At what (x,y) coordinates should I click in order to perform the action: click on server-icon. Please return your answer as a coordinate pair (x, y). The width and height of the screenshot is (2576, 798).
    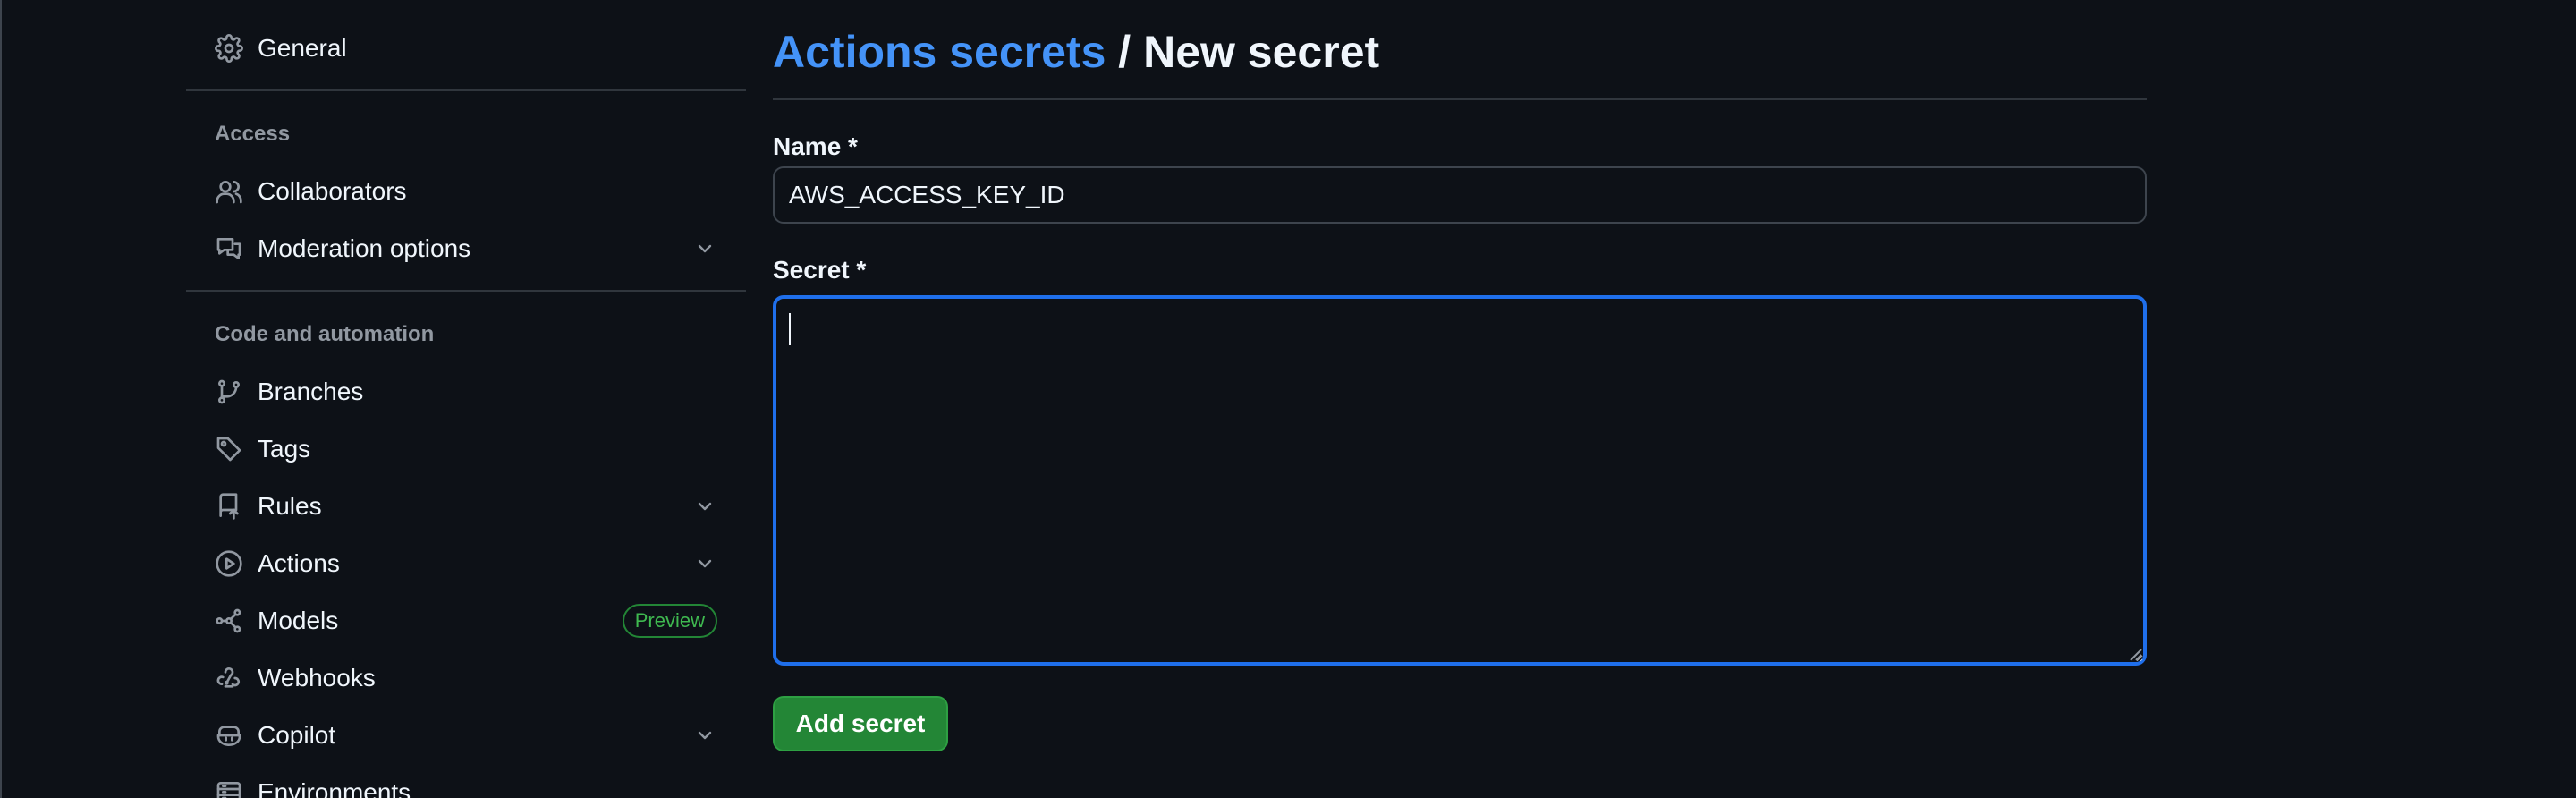
    Looking at the image, I should click on (229, 788).